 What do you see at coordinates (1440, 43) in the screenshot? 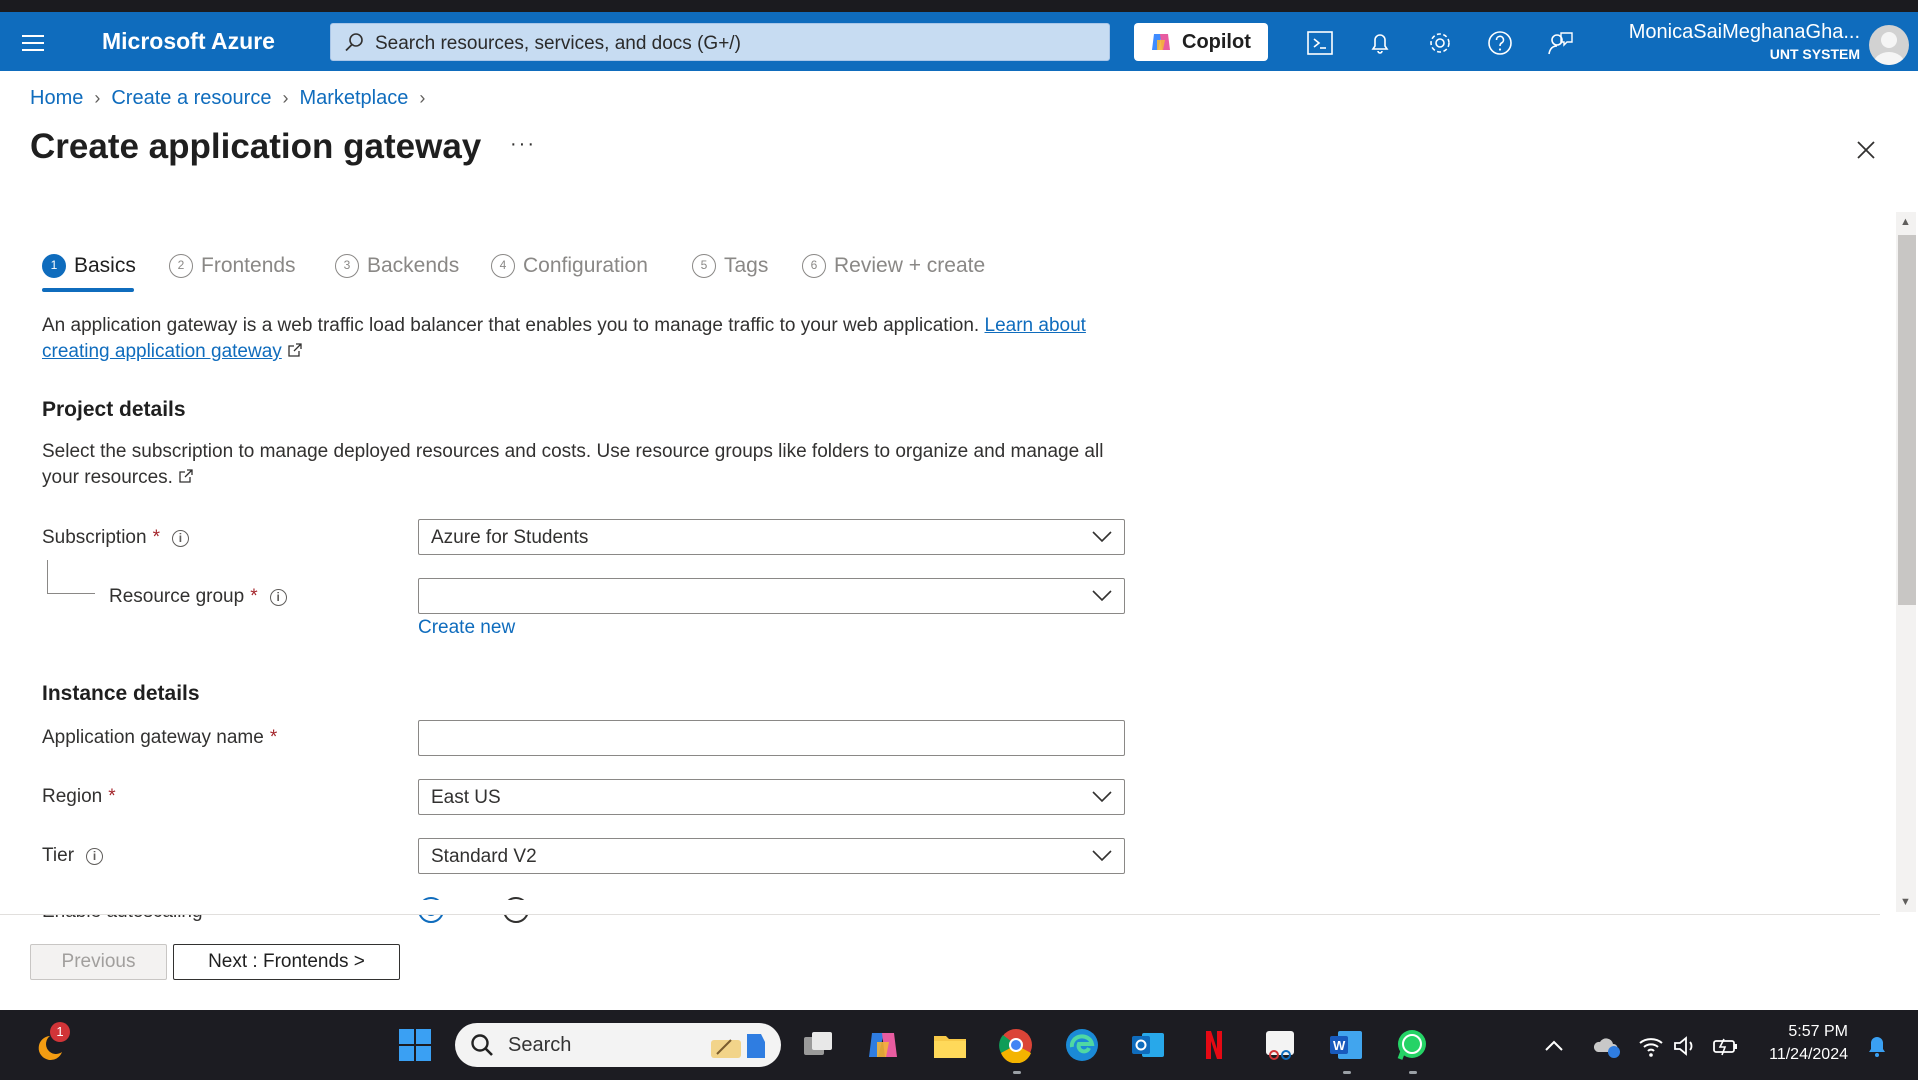
I see `settings-gear-icon` at bounding box center [1440, 43].